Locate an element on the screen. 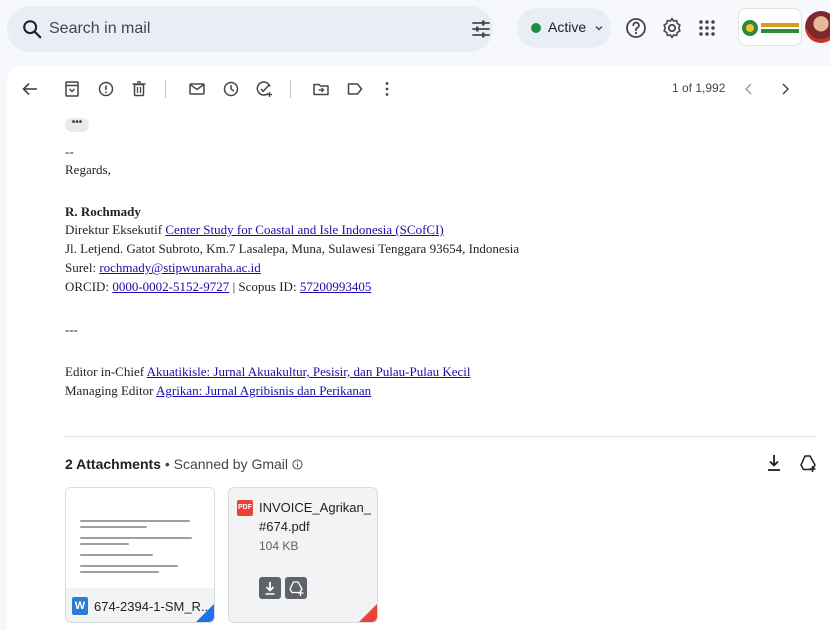 The height and width of the screenshot is (630, 830). university-logo-icon is located at coordinates (770, 28).